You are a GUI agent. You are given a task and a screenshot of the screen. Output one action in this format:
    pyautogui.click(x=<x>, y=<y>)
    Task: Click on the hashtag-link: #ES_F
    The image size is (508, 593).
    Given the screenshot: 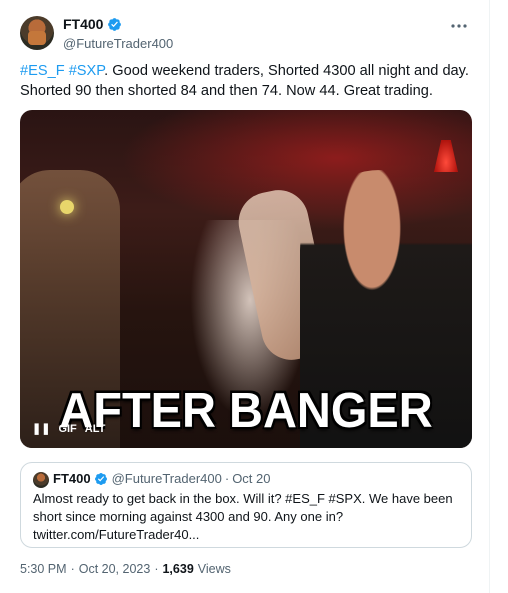 What is the action you would take?
    pyautogui.click(x=42, y=71)
    